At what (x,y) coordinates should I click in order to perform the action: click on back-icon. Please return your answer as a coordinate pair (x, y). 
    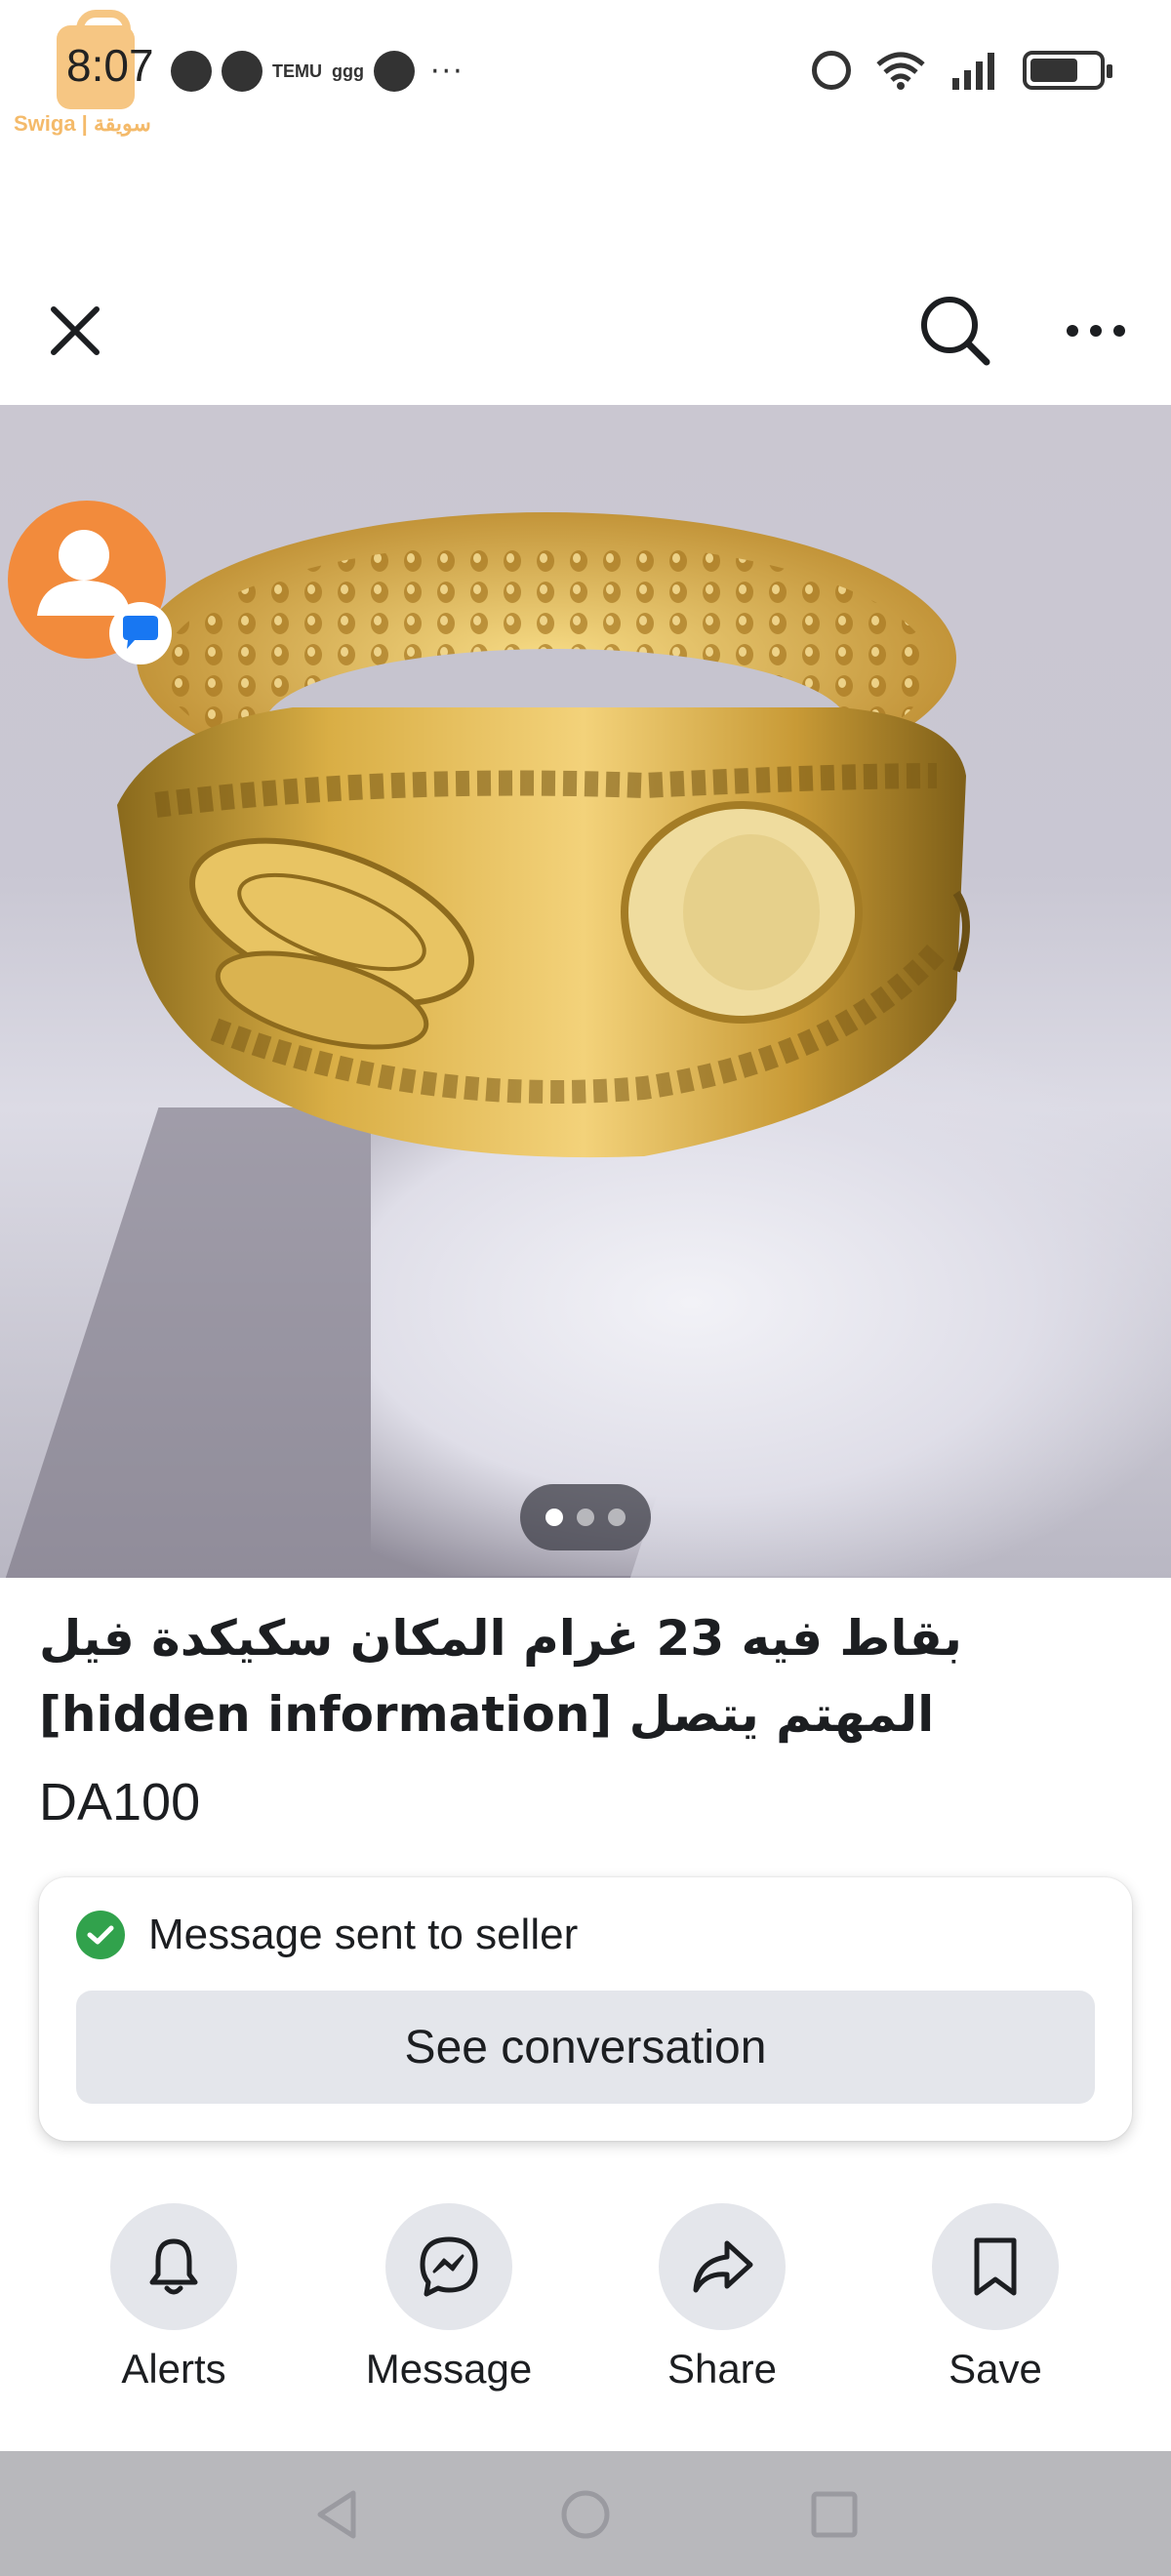
    Looking at the image, I should click on (336, 2514).